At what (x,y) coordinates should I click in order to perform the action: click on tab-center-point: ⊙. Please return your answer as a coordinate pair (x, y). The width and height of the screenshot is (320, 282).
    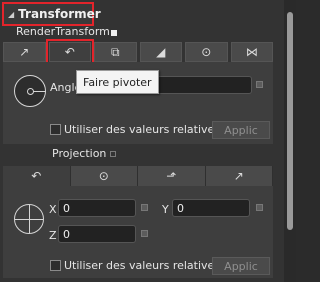
    Looking at the image, I should click on (206, 52).